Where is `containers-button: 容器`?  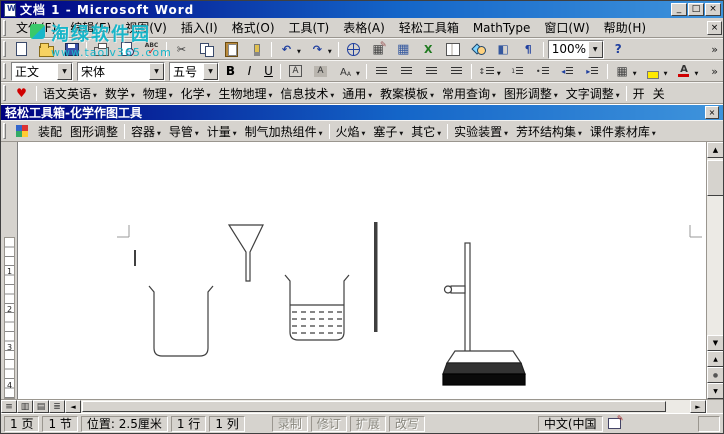 containers-button: 容器 is located at coordinates (146, 131).